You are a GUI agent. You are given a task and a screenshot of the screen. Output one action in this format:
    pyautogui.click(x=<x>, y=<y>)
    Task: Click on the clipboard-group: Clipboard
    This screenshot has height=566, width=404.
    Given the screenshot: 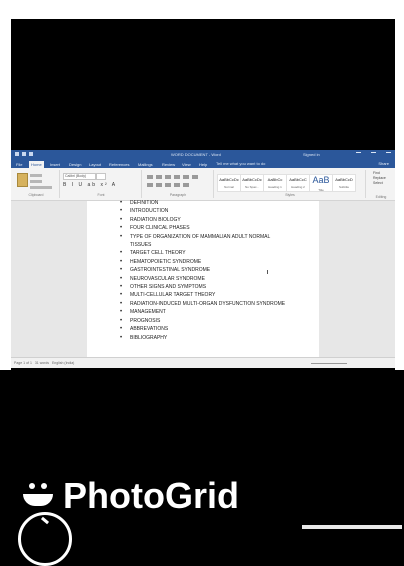 What is the action you would take?
    pyautogui.click(x=36, y=184)
    